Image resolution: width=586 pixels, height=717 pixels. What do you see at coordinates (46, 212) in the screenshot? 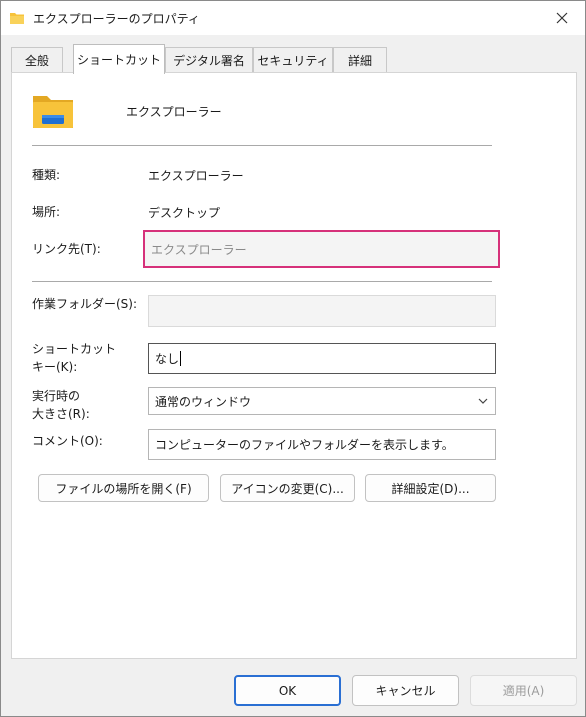
I see `location-label: 場所:` at bounding box center [46, 212].